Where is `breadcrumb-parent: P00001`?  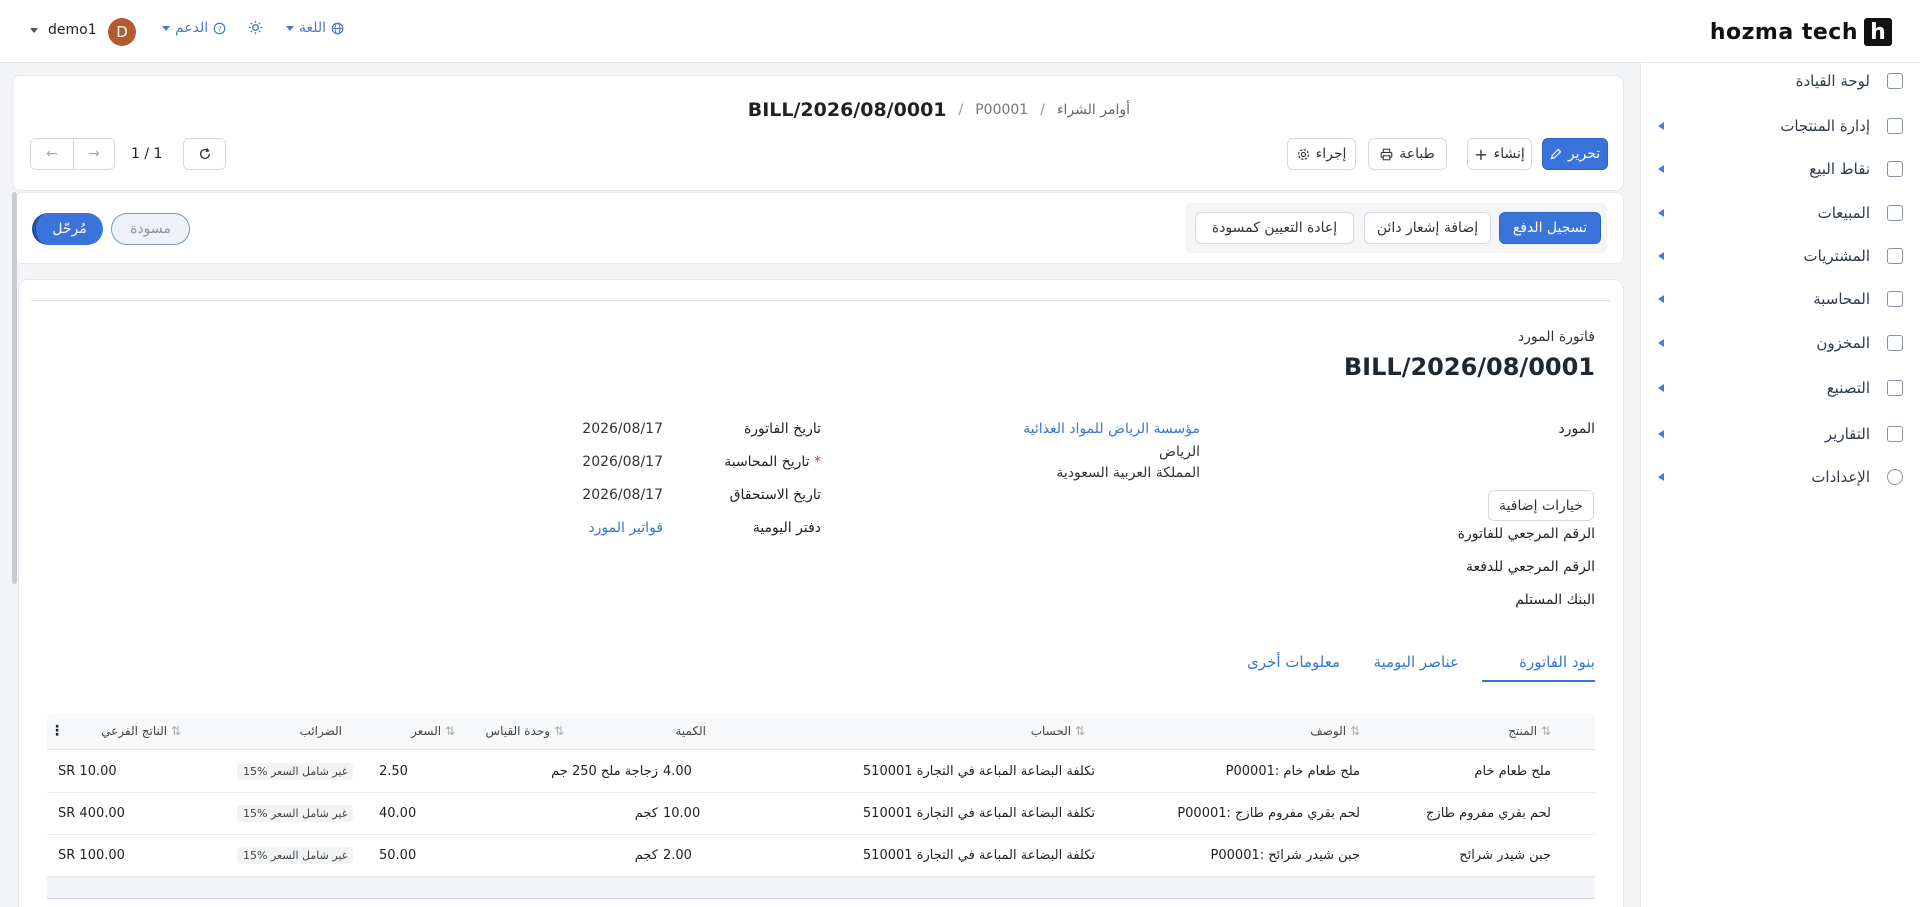 breadcrumb-parent: P00001 is located at coordinates (1001, 110).